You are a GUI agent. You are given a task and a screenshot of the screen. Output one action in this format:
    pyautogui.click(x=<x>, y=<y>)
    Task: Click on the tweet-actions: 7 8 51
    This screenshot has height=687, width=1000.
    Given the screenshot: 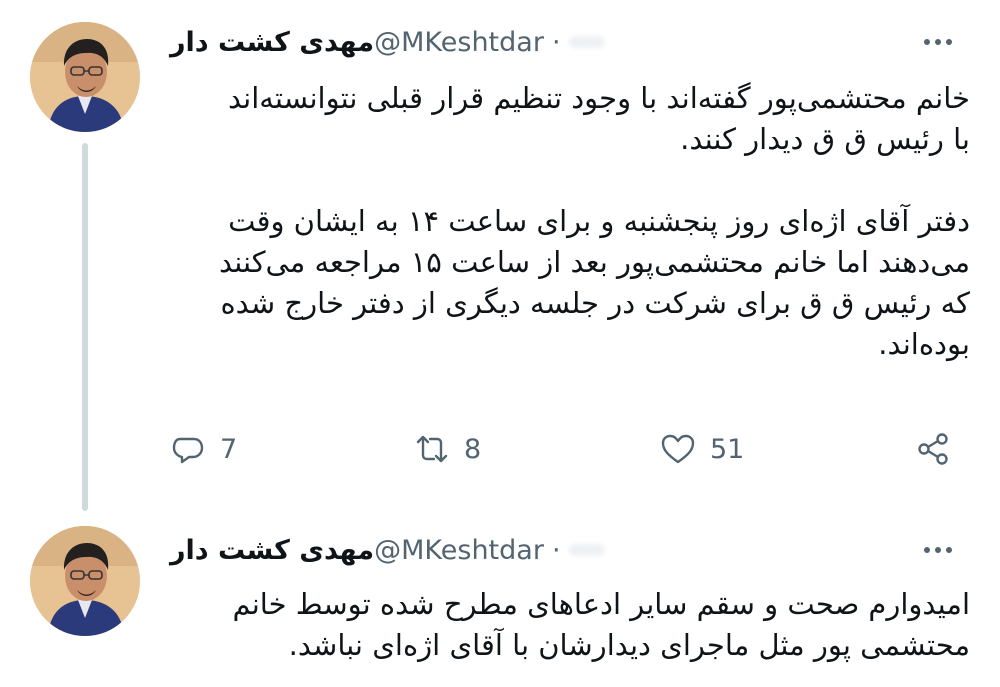 What is the action you would take?
    pyautogui.click(x=565, y=449)
    